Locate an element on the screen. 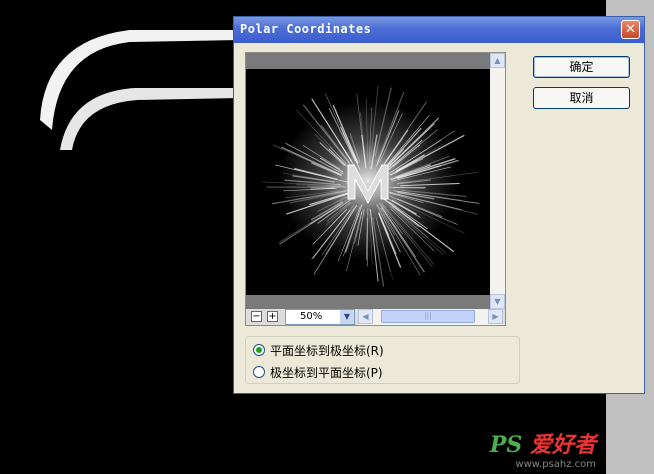 The height and width of the screenshot is (474, 654). scroll-thumb: ||| is located at coordinates (428, 316).